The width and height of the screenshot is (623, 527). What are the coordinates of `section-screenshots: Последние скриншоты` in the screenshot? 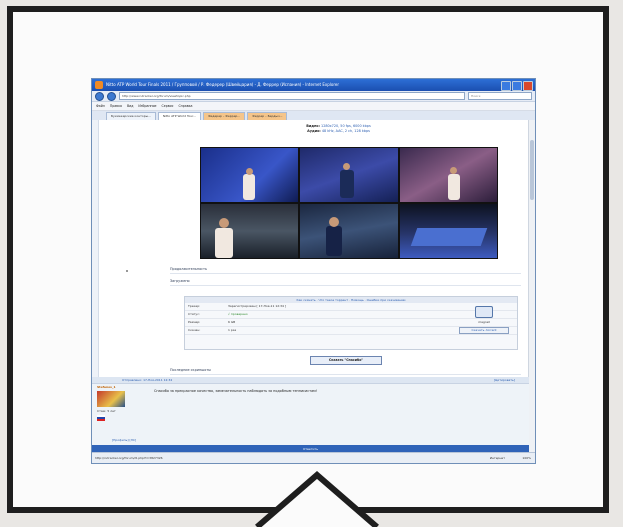 It's located at (345, 371).